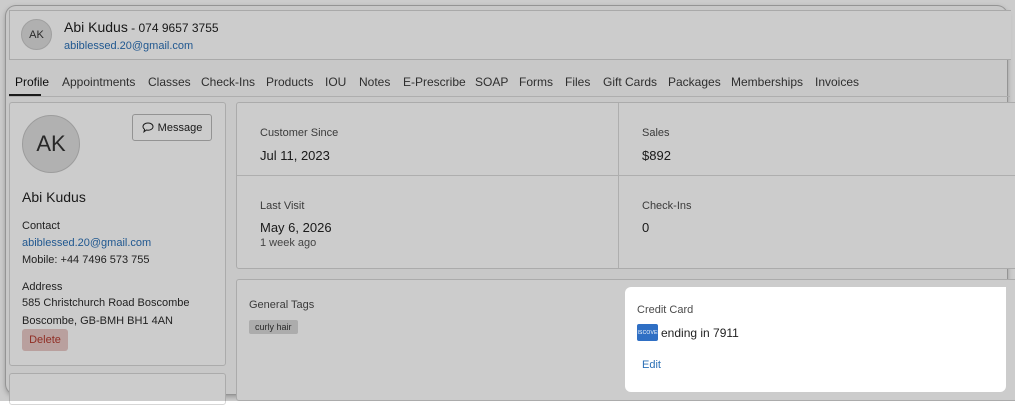 The width and height of the screenshot is (1015, 405). Describe the element at coordinates (700, 333) in the screenshot. I see `card-ending-text: ending in 7911` at that location.